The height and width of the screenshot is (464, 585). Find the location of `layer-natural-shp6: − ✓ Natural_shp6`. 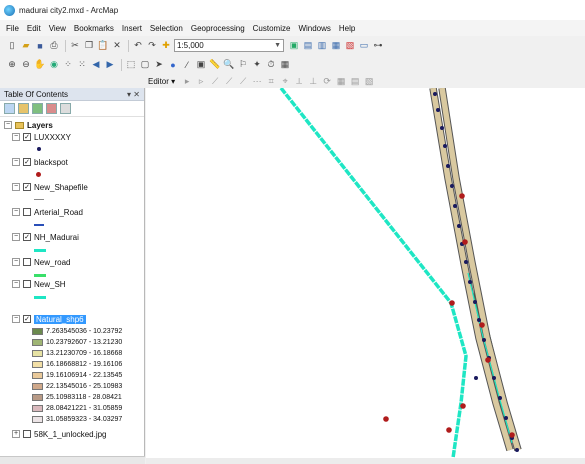

layer-natural-shp6: − ✓ Natural_shp6 is located at coordinates (49, 319).